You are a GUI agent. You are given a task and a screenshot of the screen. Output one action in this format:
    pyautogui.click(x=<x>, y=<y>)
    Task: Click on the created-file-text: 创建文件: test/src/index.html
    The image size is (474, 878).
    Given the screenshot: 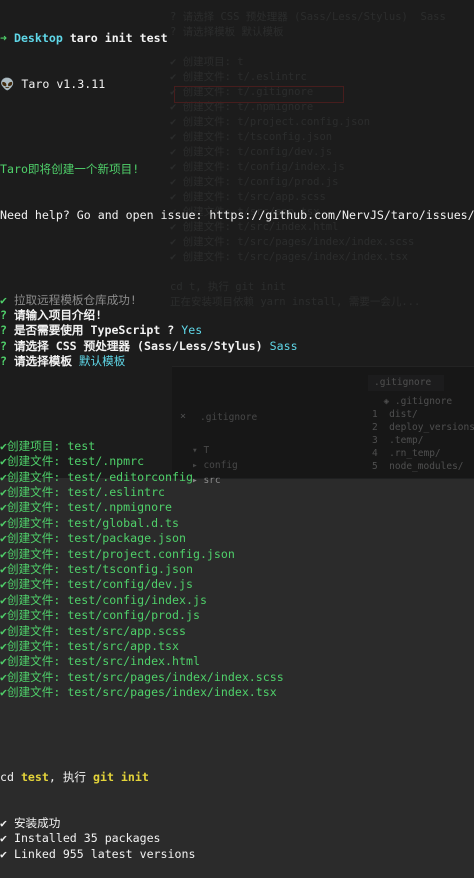 What is the action you would take?
    pyautogui.click(x=103, y=661)
    